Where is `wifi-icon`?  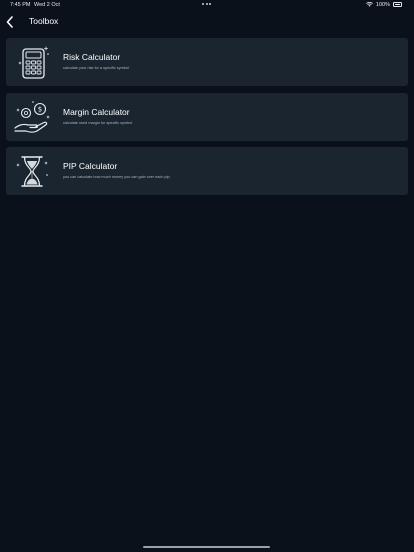 wifi-icon is located at coordinates (369, 4).